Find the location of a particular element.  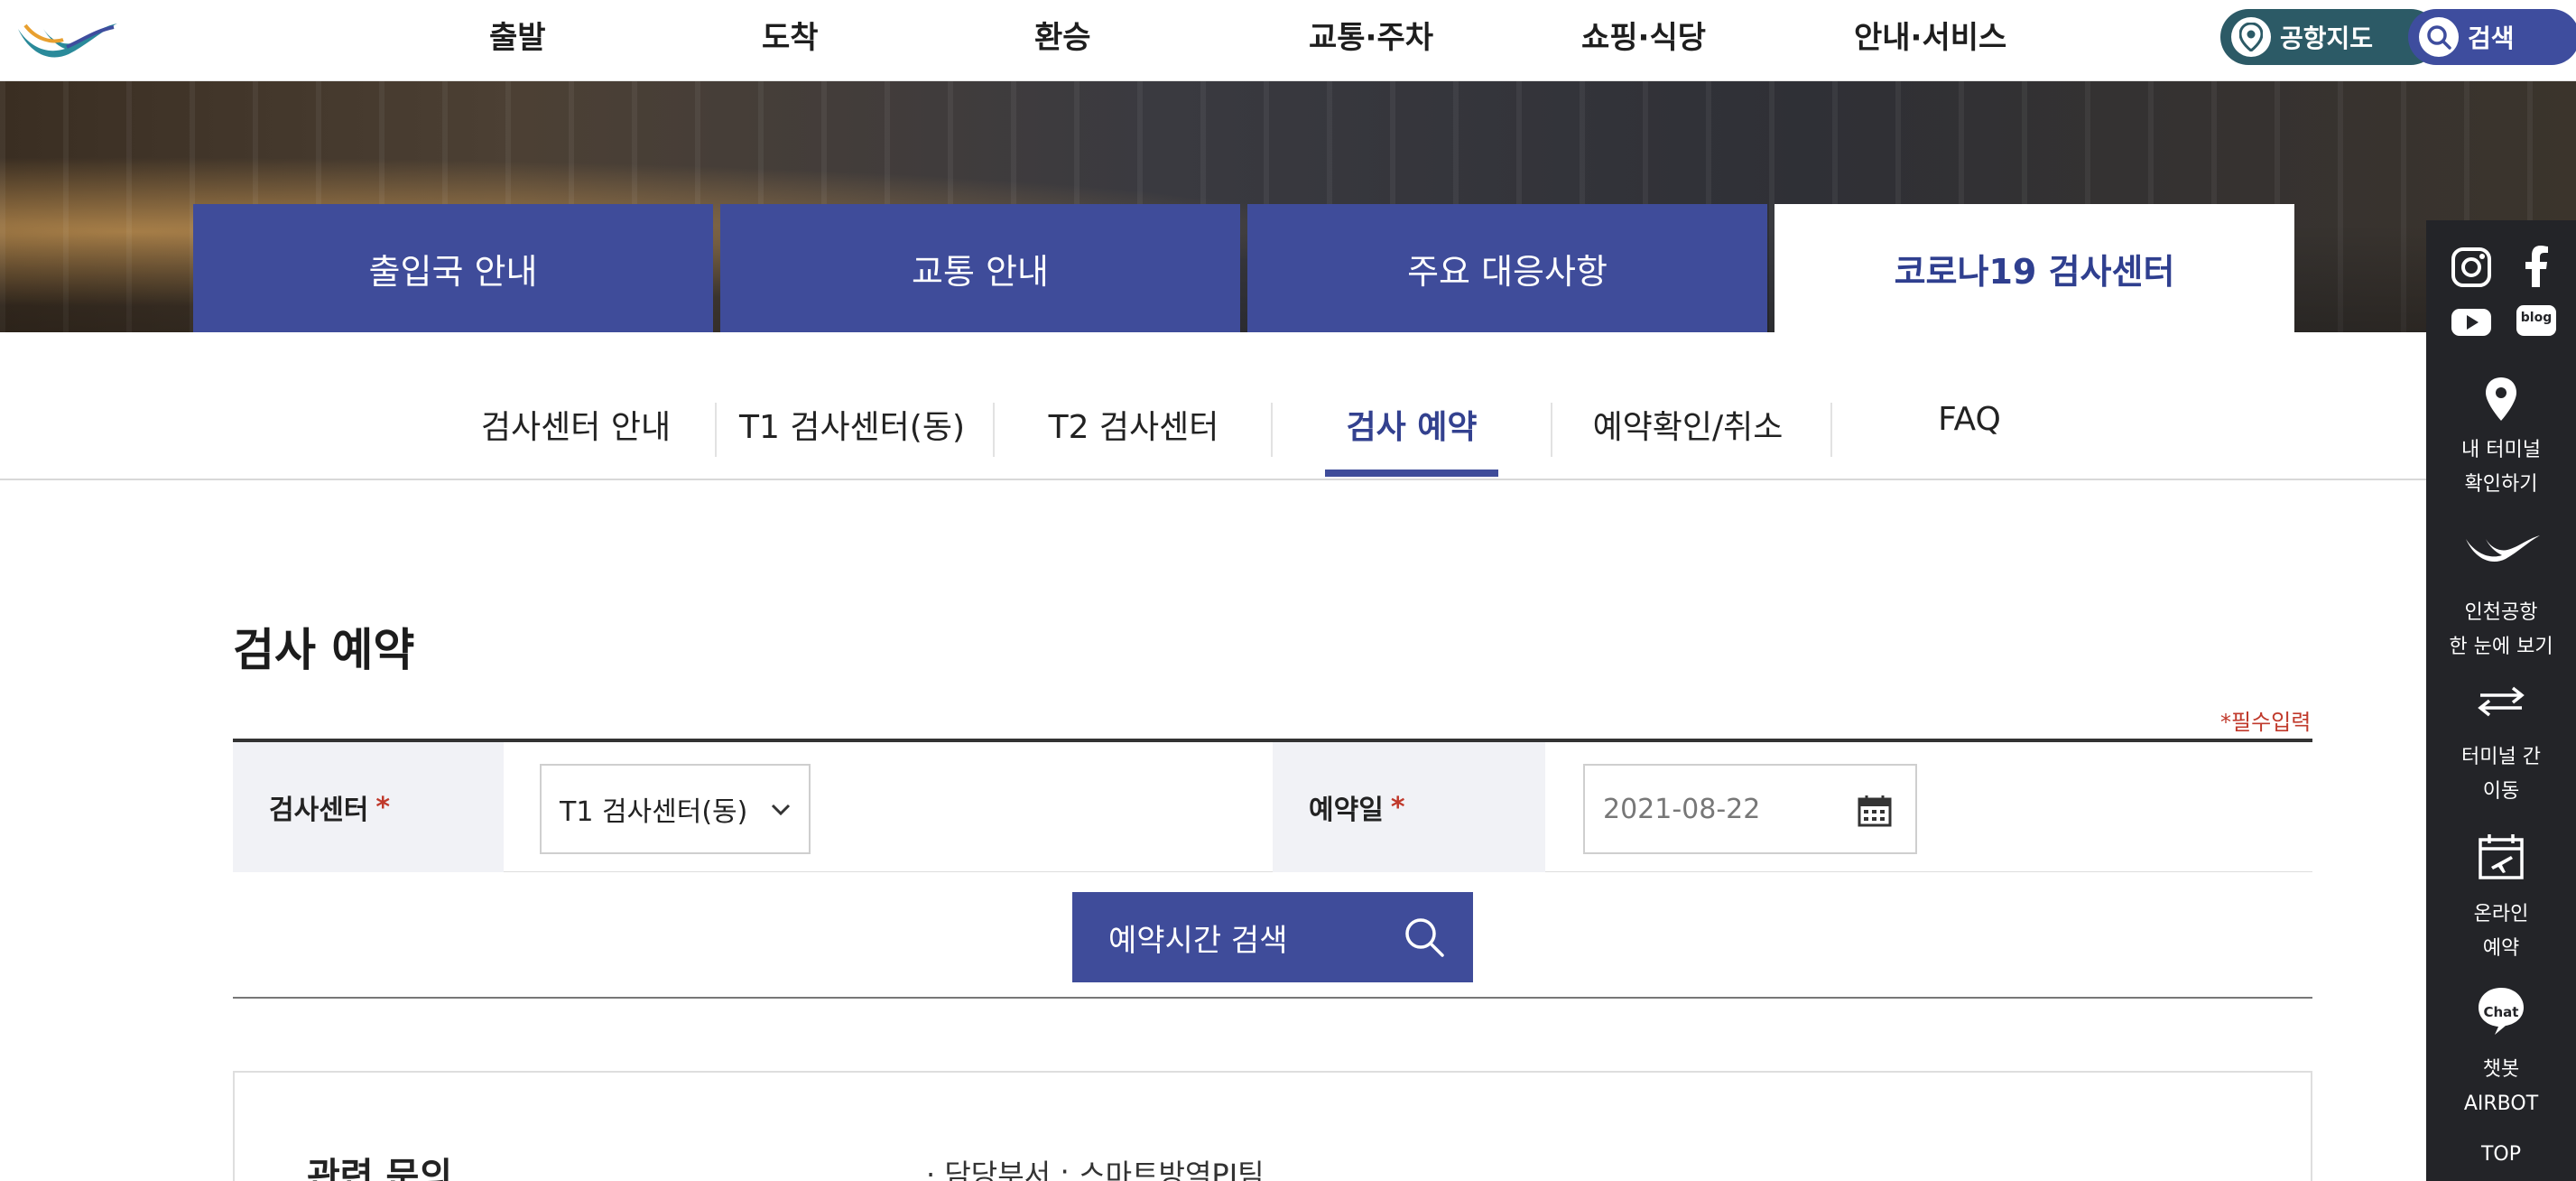

search-reservation-time-button: 예약시간 검색 is located at coordinates (1272, 937).